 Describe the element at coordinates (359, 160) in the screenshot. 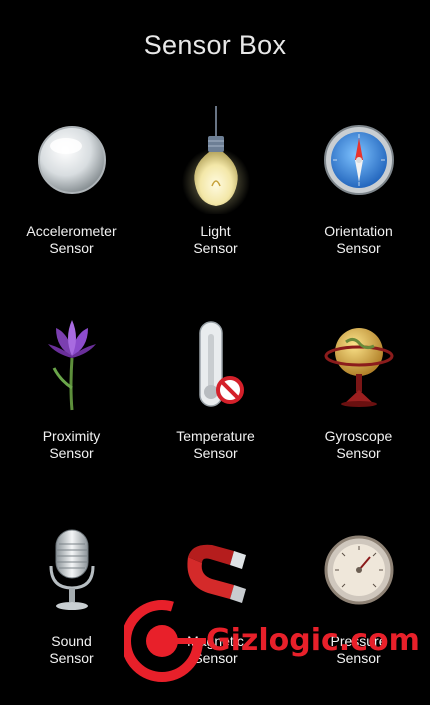

I see `compass-icon` at that location.